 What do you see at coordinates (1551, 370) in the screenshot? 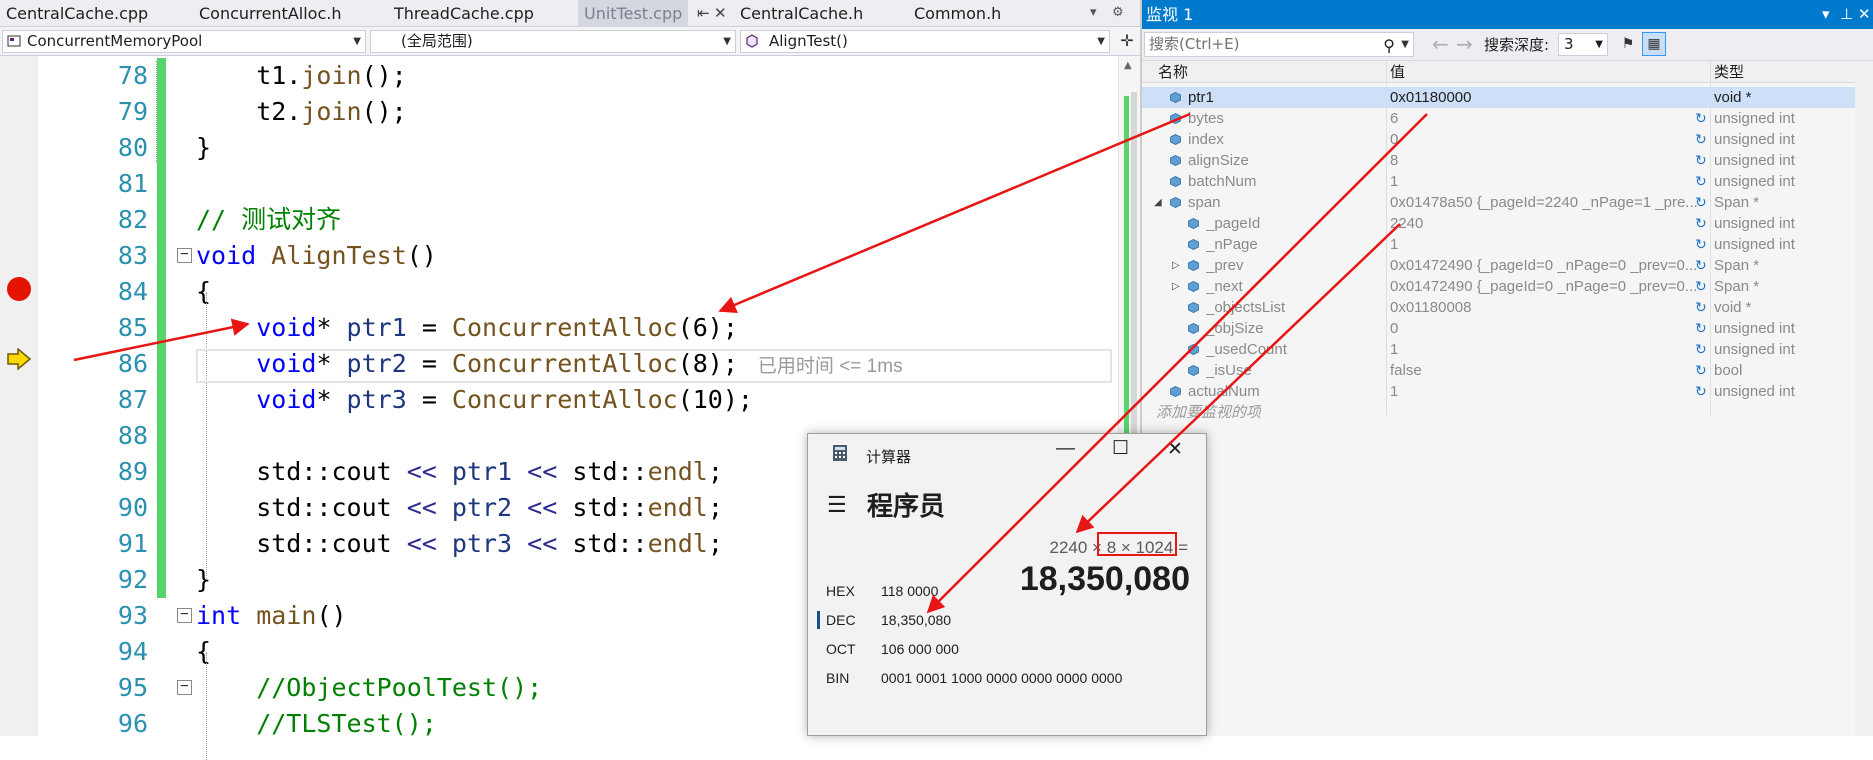
I see `watch-row-value: false` at bounding box center [1551, 370].